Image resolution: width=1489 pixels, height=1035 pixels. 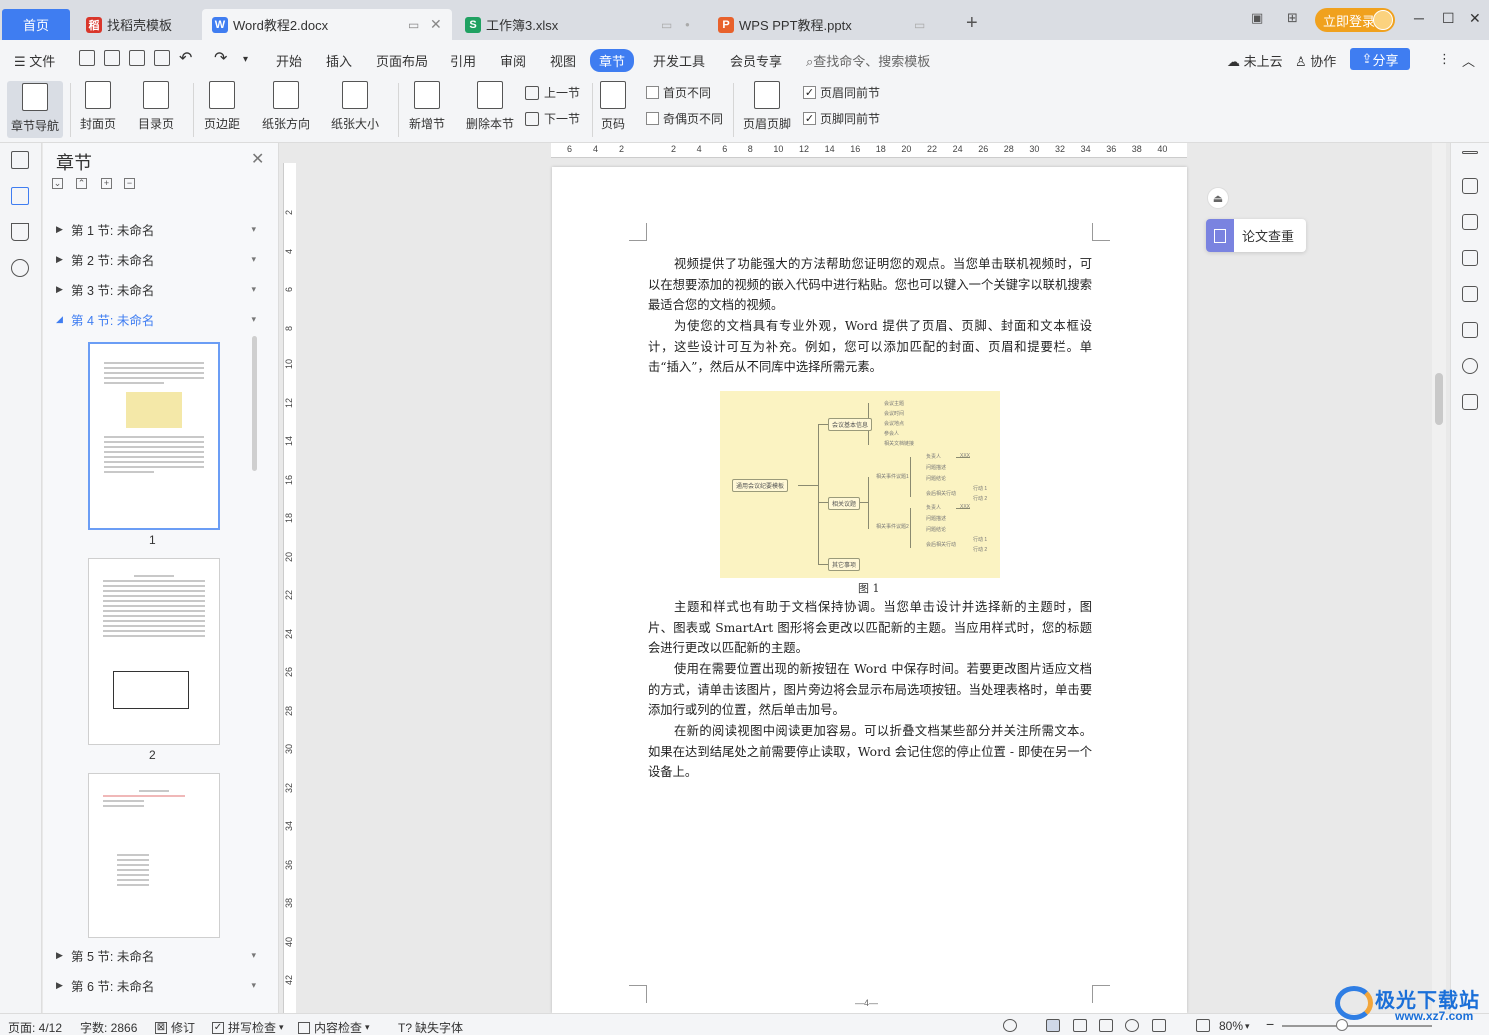 What do you see at coordinates (254, 403) in the screenshot?
I see `panel-scrollbar` at bounding box center [254, 403].